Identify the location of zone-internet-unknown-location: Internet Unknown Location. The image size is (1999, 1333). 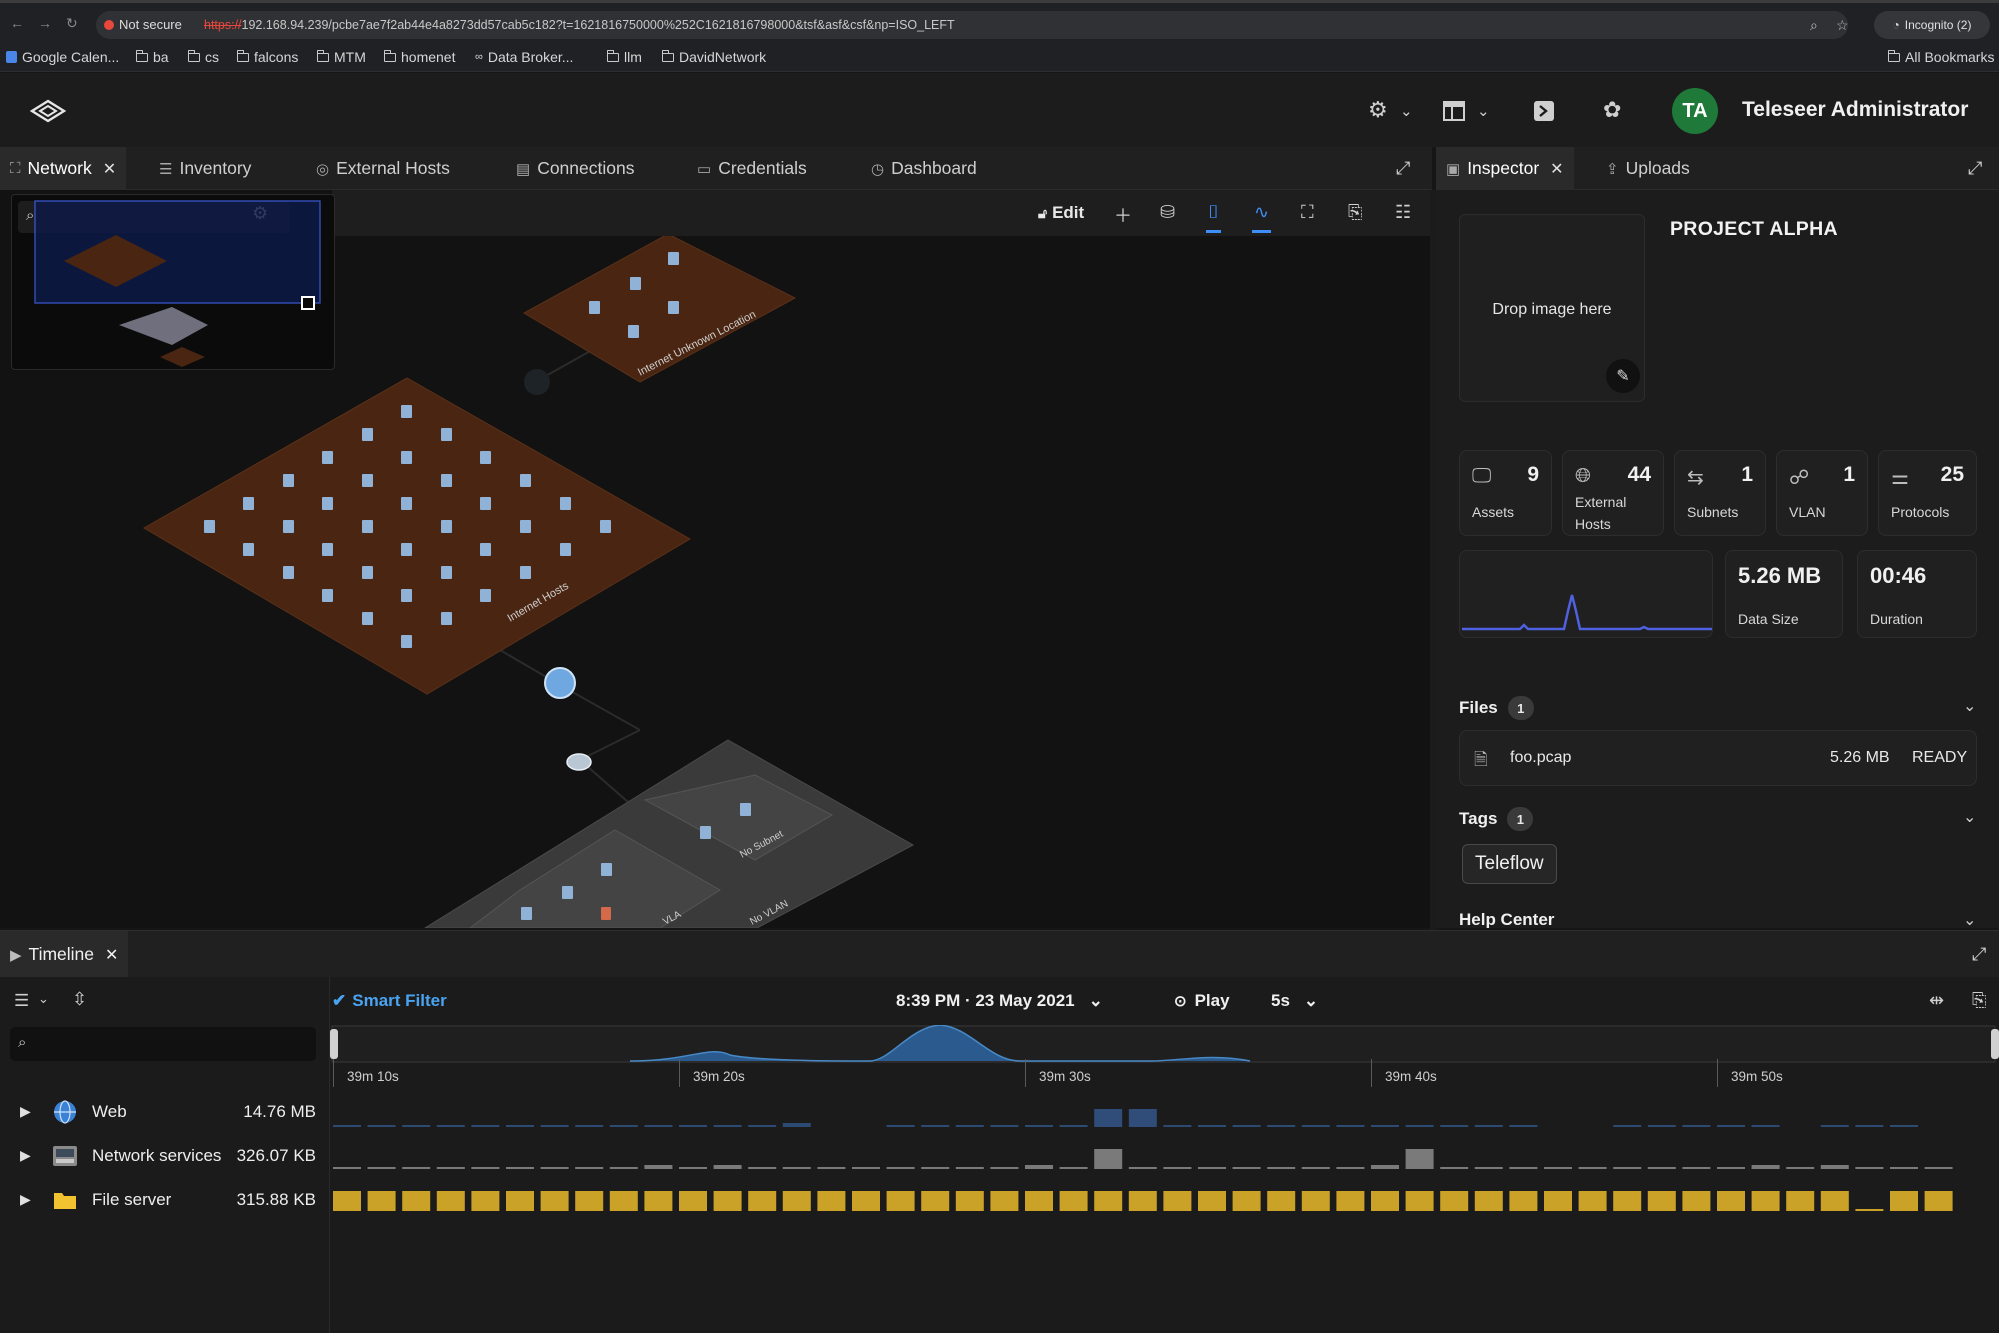
(659, 308).